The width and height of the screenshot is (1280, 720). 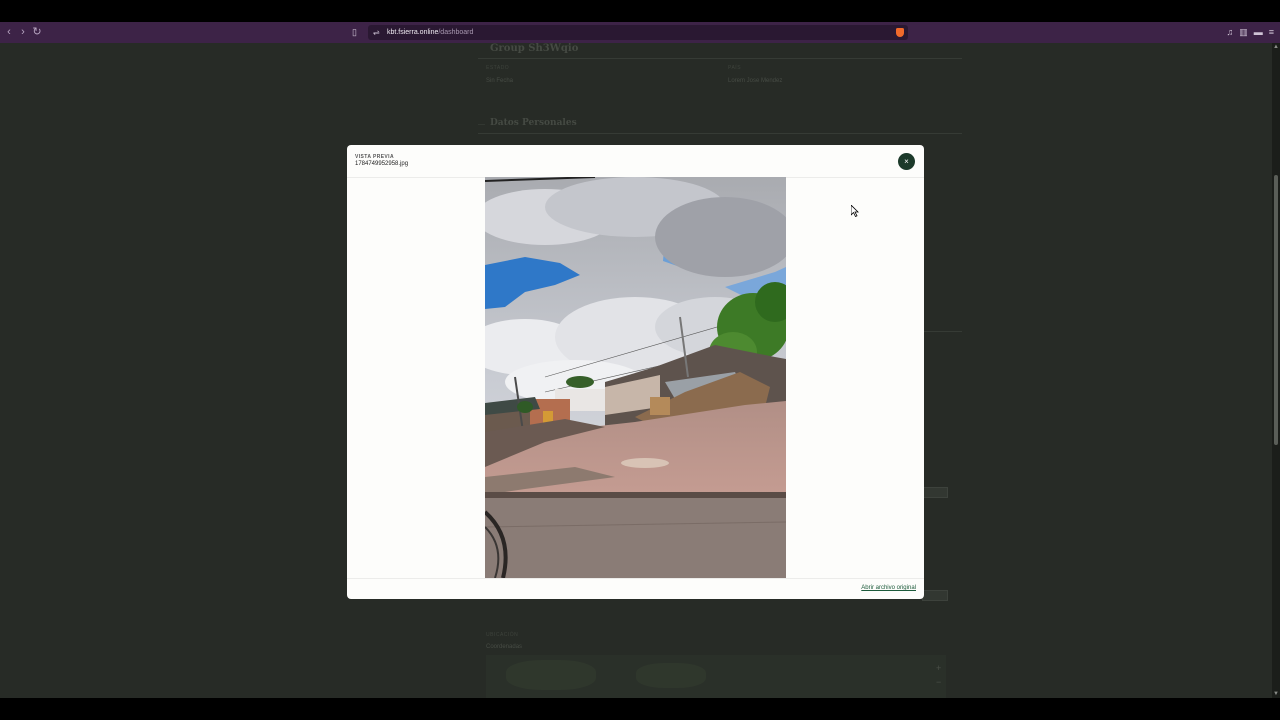 What do you see at coordinates (382, 164) in the screenshot?
I see `modal-filename: 1784749952958.jpg` at bounding box center [382, 164].